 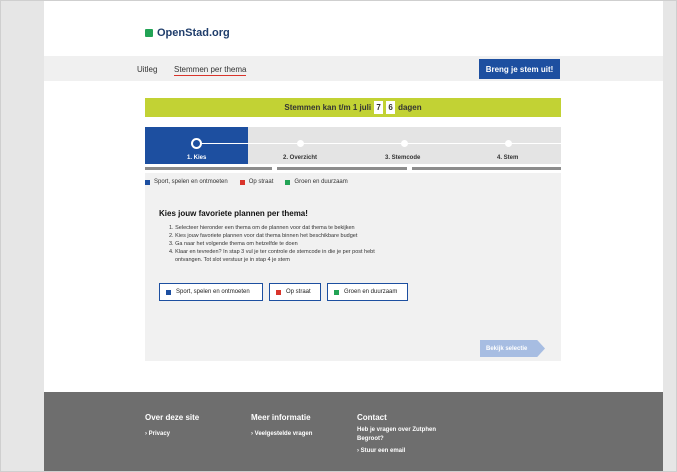 I want to click on footer-link-email: › Stuur een email, so click(x=396, y=451).